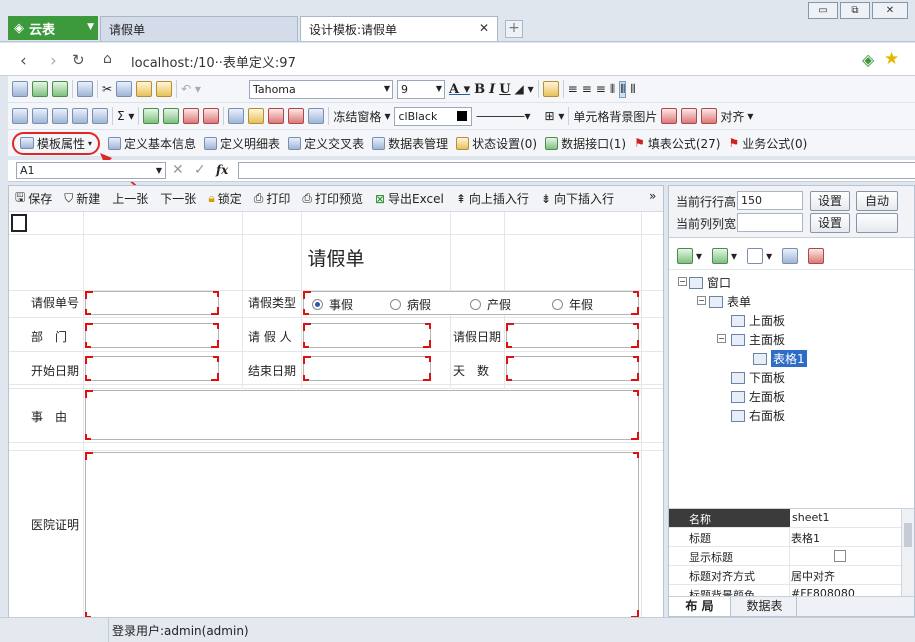  Describe the element at coordinates (710, 282) in the screenshot. I see `tree-node-window: 窗口` at that location.